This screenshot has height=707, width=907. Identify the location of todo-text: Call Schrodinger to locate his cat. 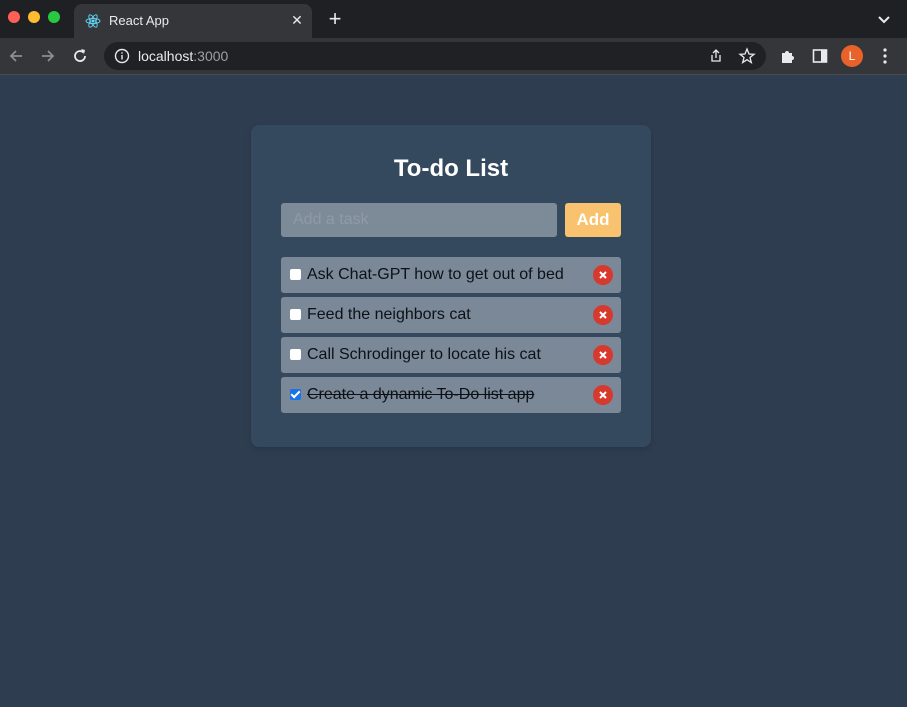
(424, 354).